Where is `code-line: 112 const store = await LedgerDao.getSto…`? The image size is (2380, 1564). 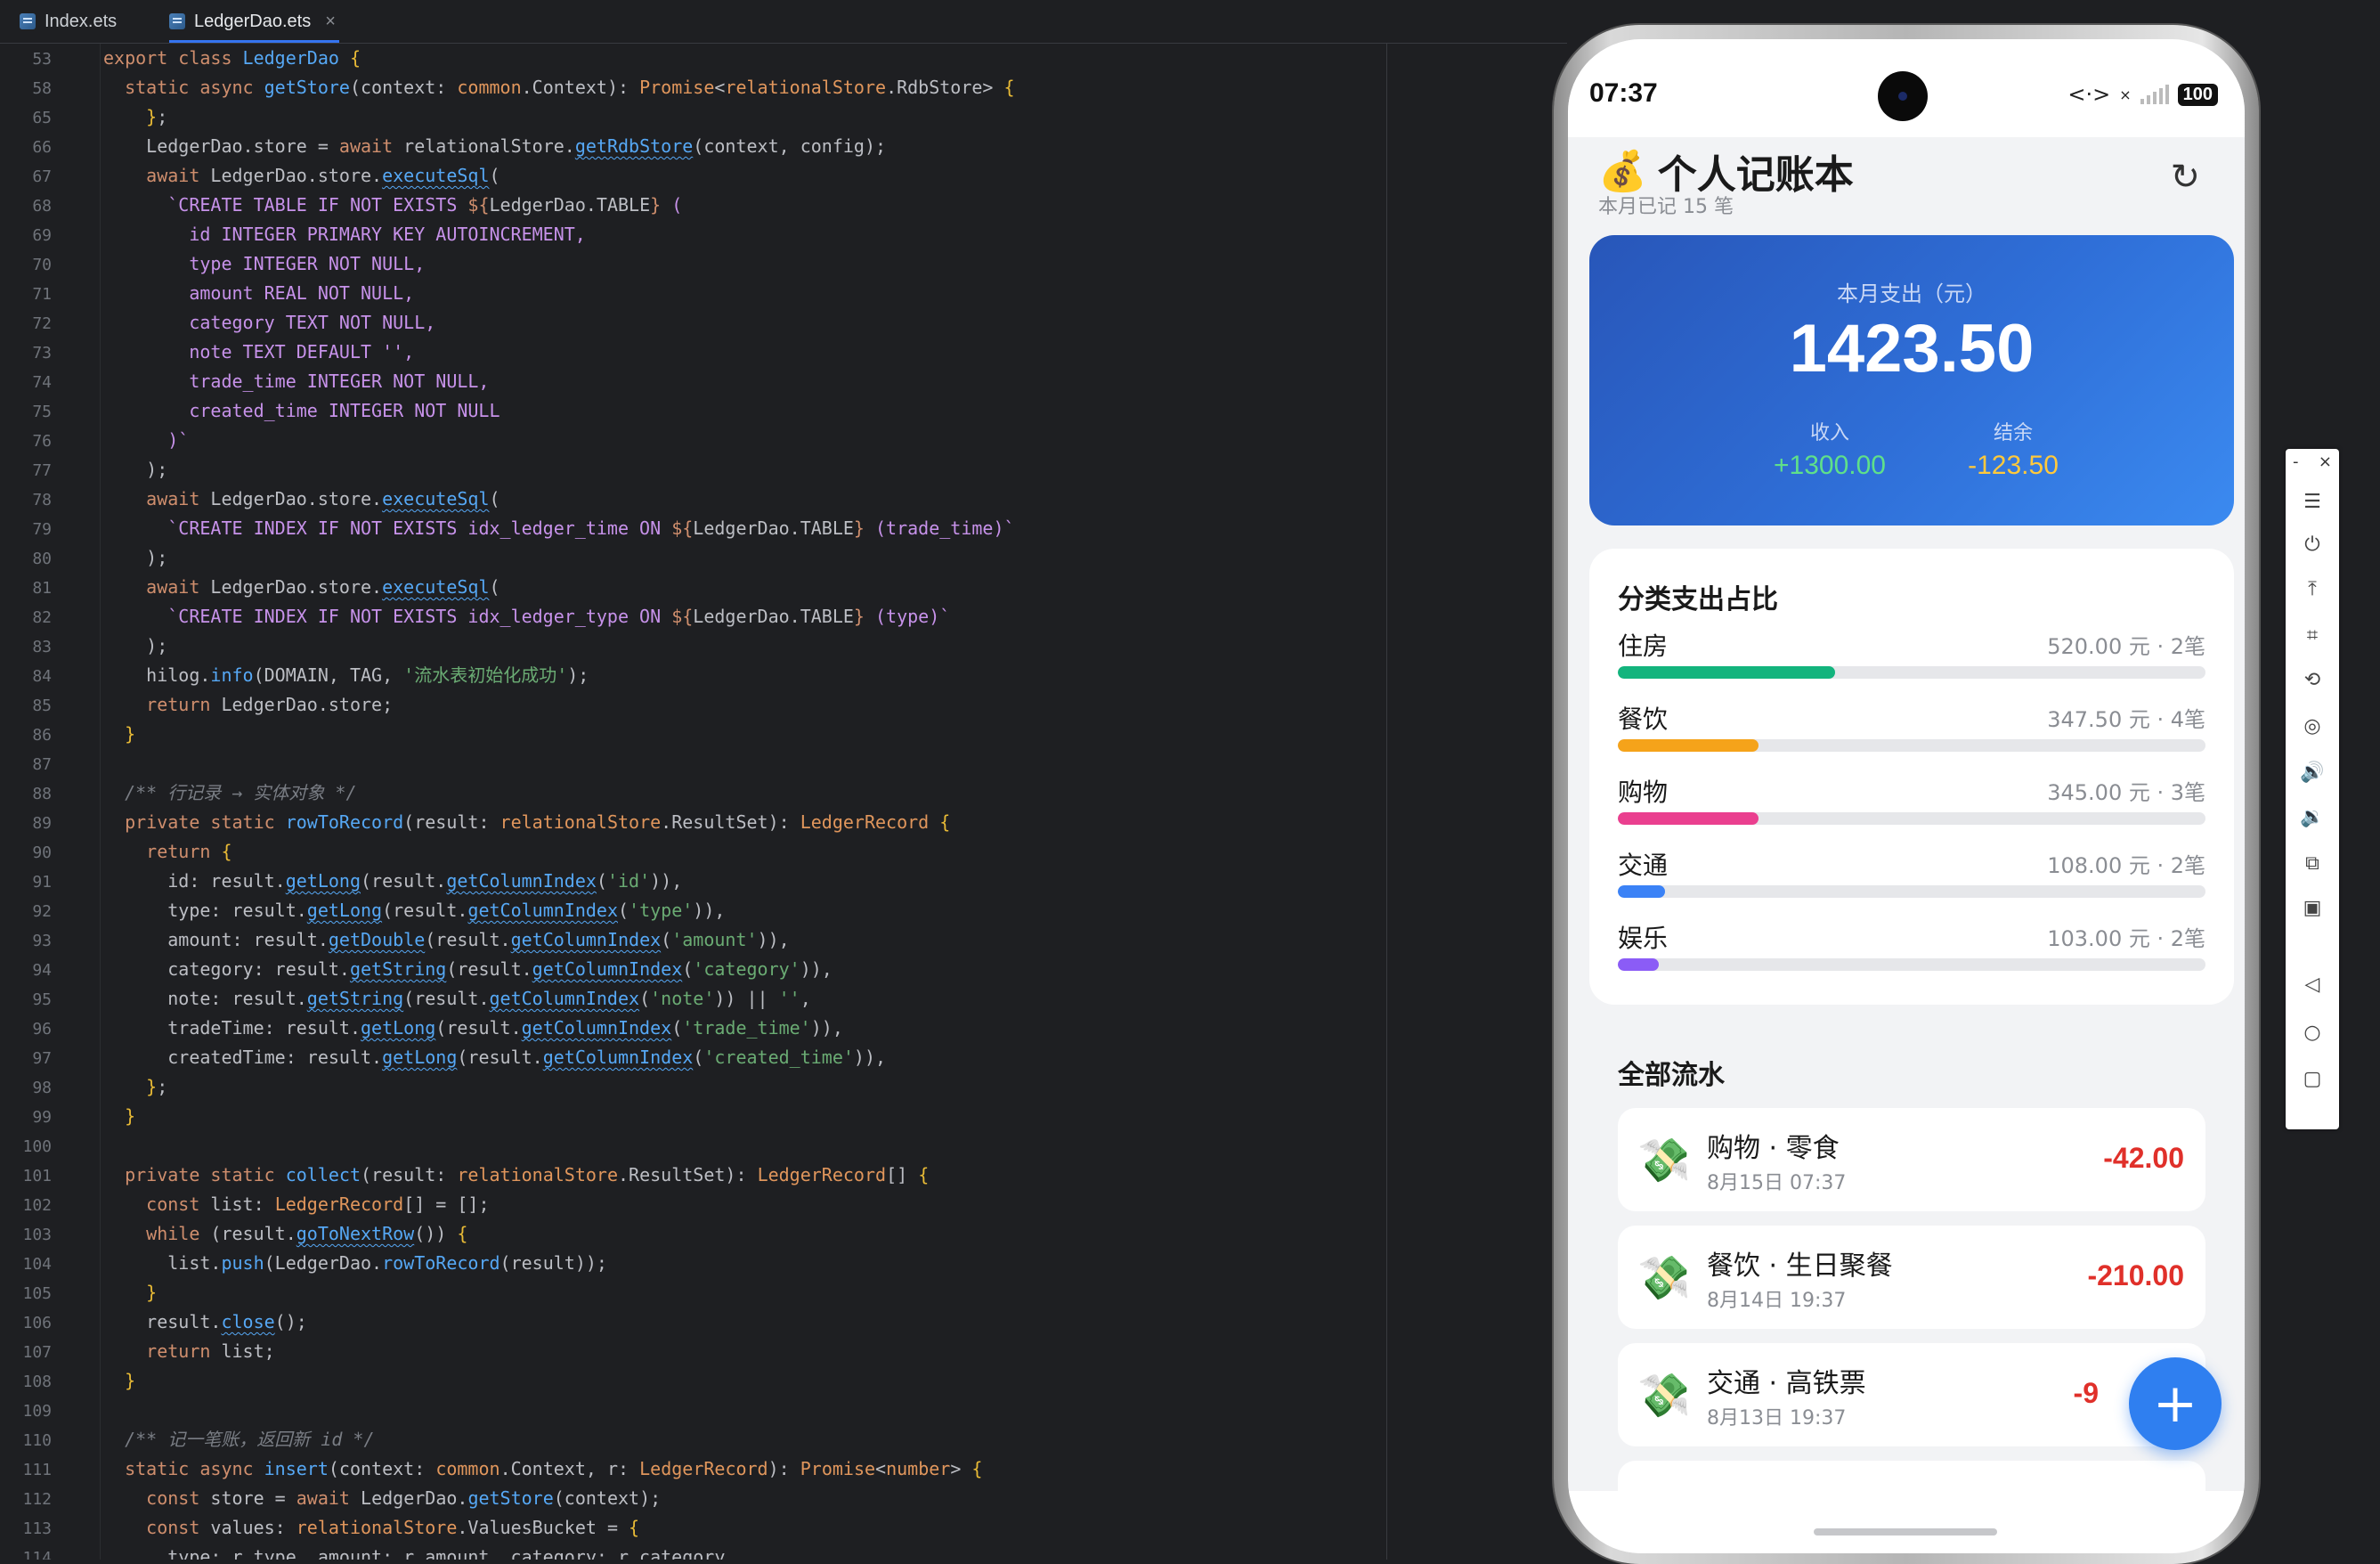 code-line: 112 const store = await LedgerDao.getSto… is located at coordinates (330, 1498).